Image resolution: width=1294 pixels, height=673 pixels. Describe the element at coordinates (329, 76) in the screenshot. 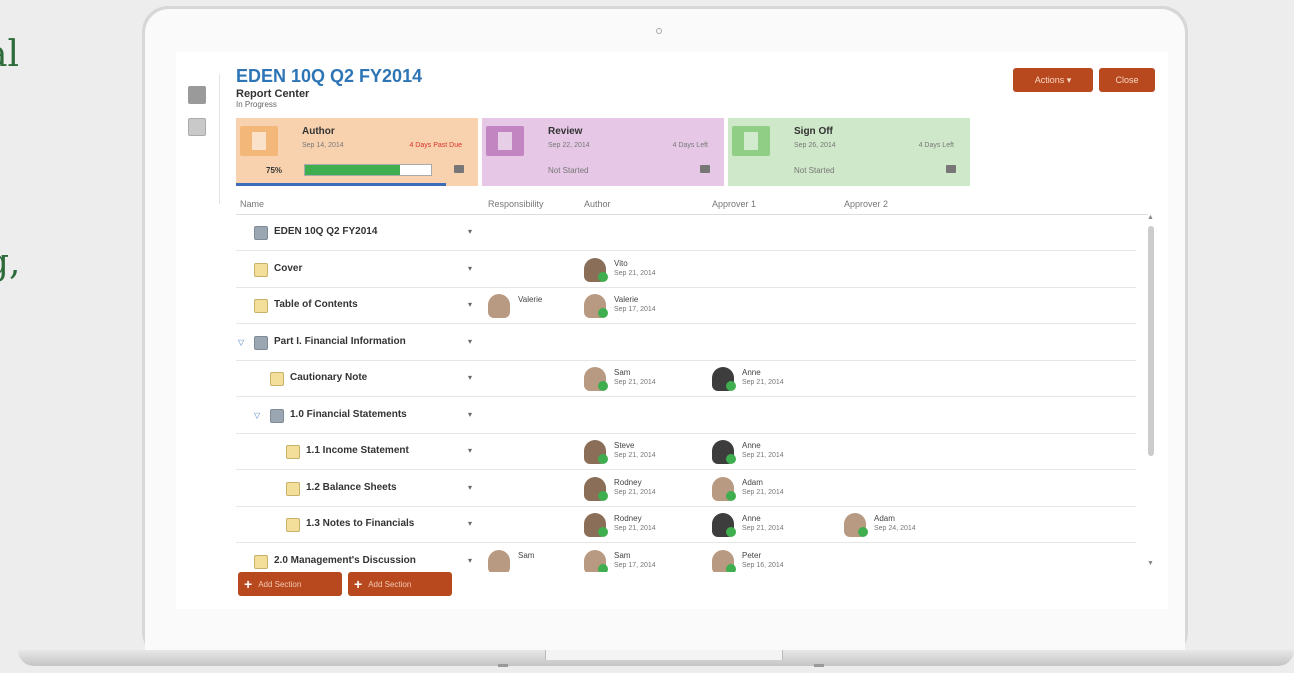

I see `page-title: EDEN 10Q Q2 FY2014` at that location.